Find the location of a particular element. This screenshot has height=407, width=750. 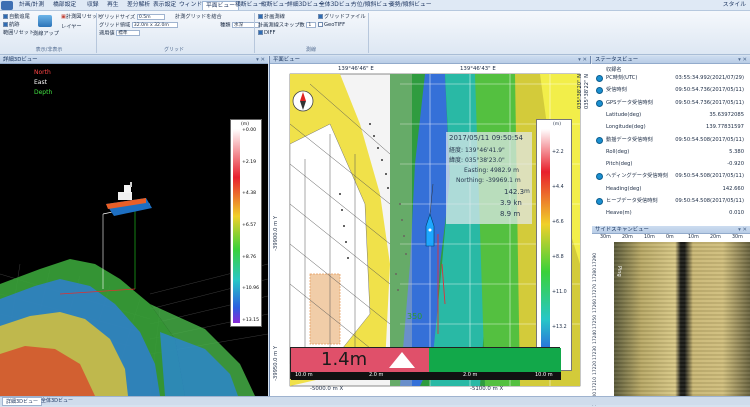

scale-tick: +8.8 is located at coordinates (558, 257).